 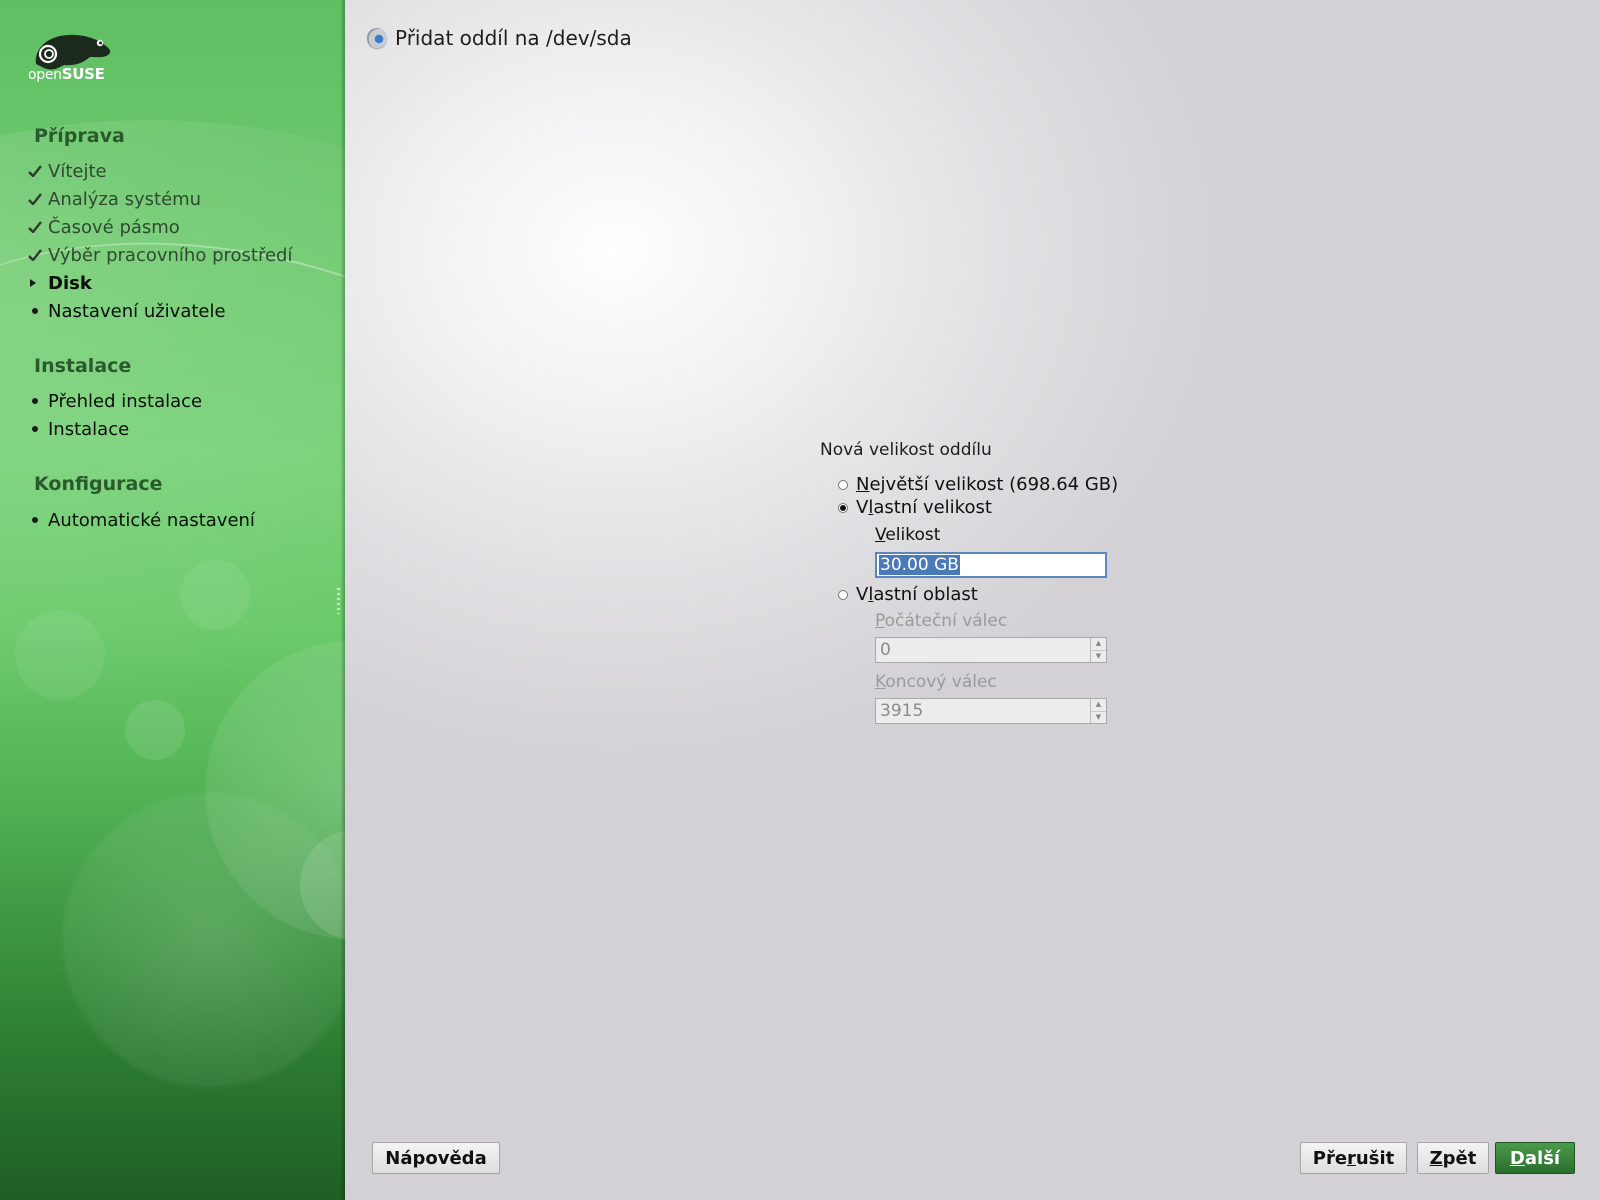 What do you see at coordinates (843, 507) in the screenshot?
I see `radio-button-checked` at bounding box center [843, 507].